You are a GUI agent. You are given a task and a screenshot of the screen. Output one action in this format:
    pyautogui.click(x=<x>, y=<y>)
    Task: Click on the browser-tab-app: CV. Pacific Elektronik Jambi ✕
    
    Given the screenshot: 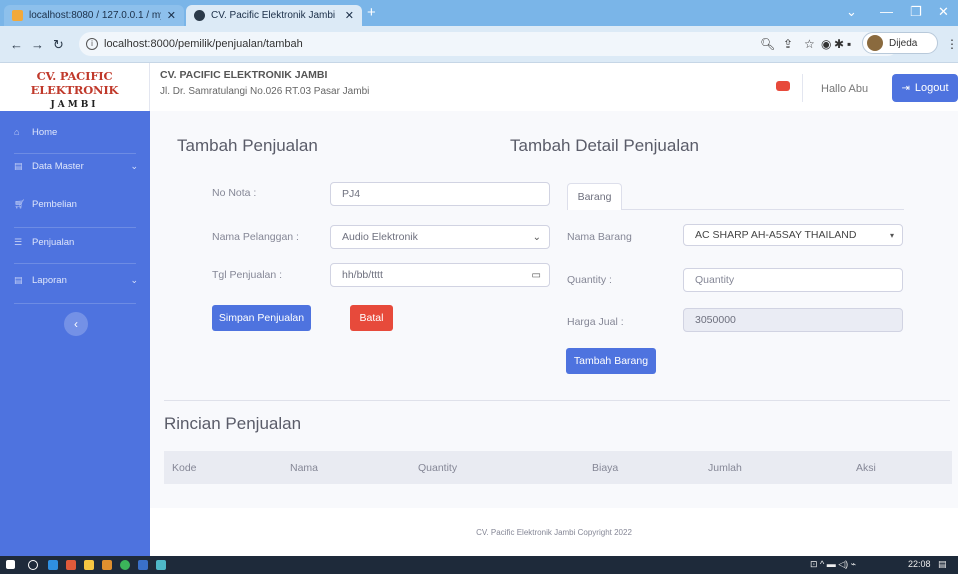 What is the action you would take?
    pyautogui.click(x=274, y=15)
    